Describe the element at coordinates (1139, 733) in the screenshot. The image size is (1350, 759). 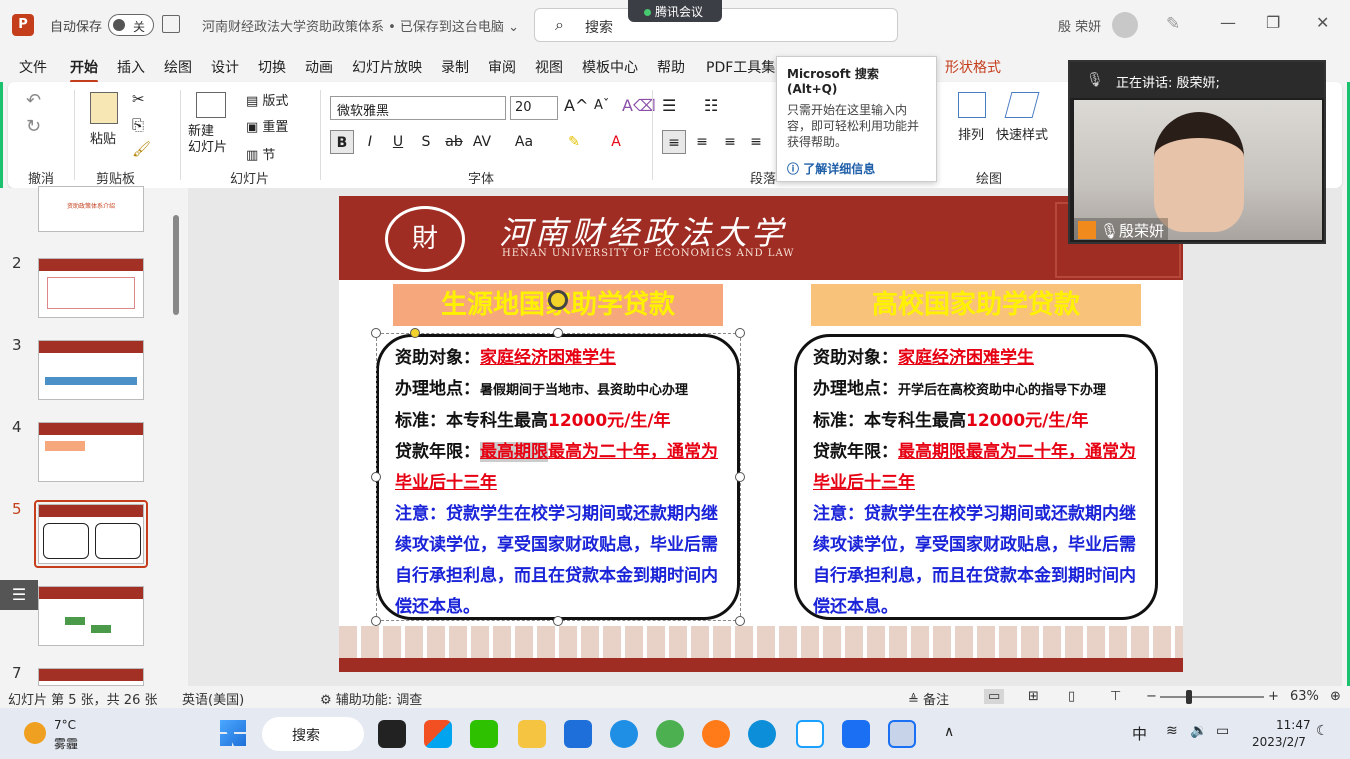
I see `ime-indicator: 中` at that location.